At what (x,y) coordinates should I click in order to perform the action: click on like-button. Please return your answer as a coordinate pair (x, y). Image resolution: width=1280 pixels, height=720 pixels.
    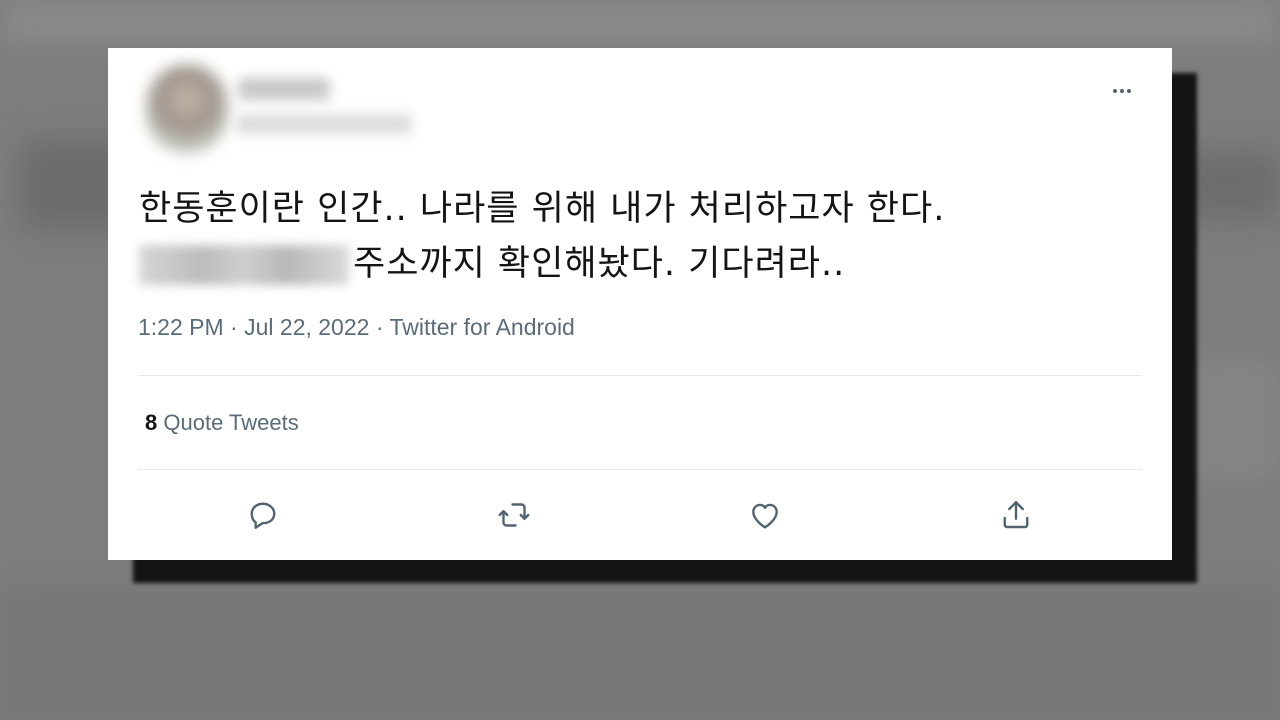
    Looking at the image, I should click on (765, 515).